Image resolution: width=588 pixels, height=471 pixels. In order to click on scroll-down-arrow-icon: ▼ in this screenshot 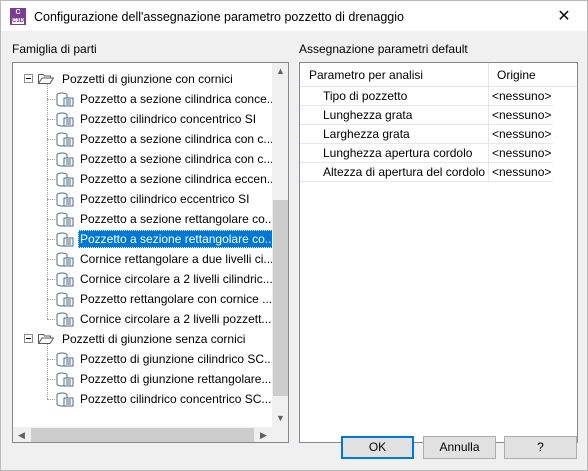, I will do `click(280, 418)`.